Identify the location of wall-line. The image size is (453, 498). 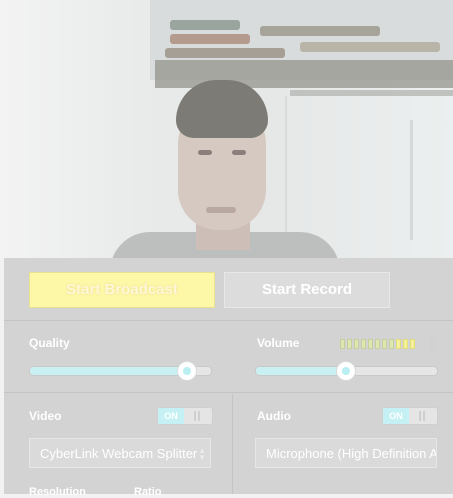
(411, 180).